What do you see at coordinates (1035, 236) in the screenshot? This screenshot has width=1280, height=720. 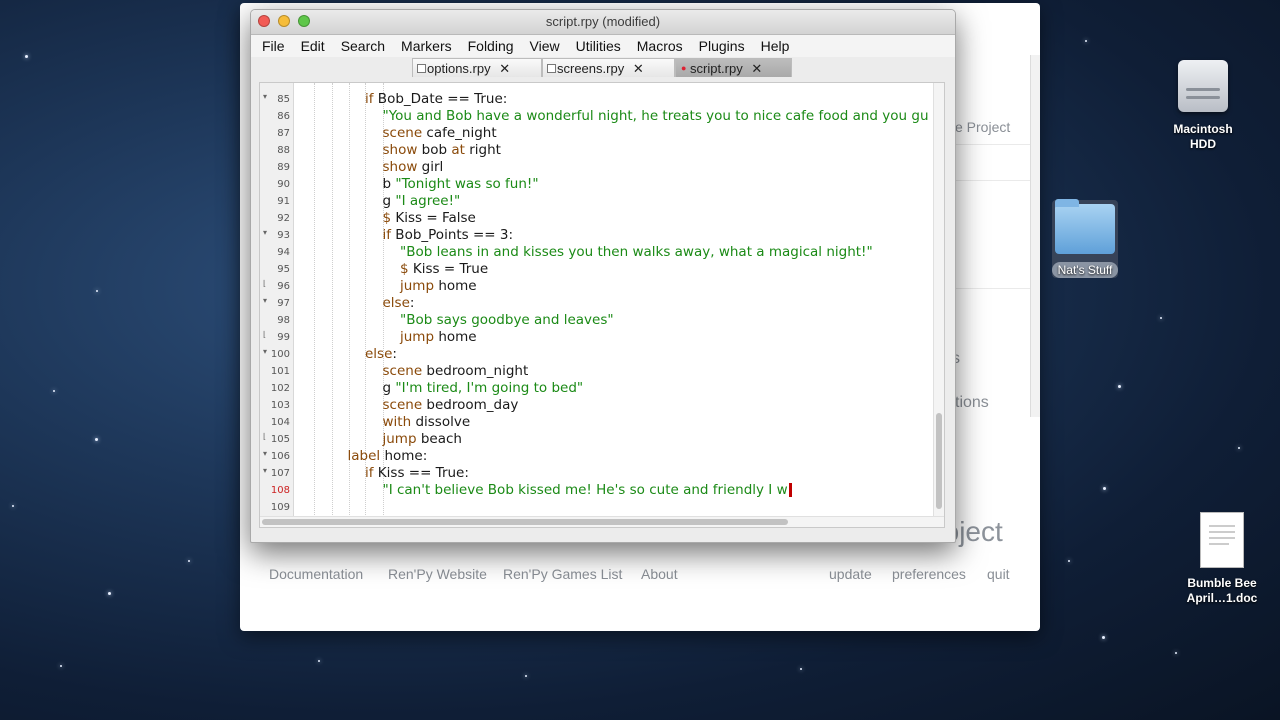 I see `launcher-scrollbar` at bounding box center [1035, 236].